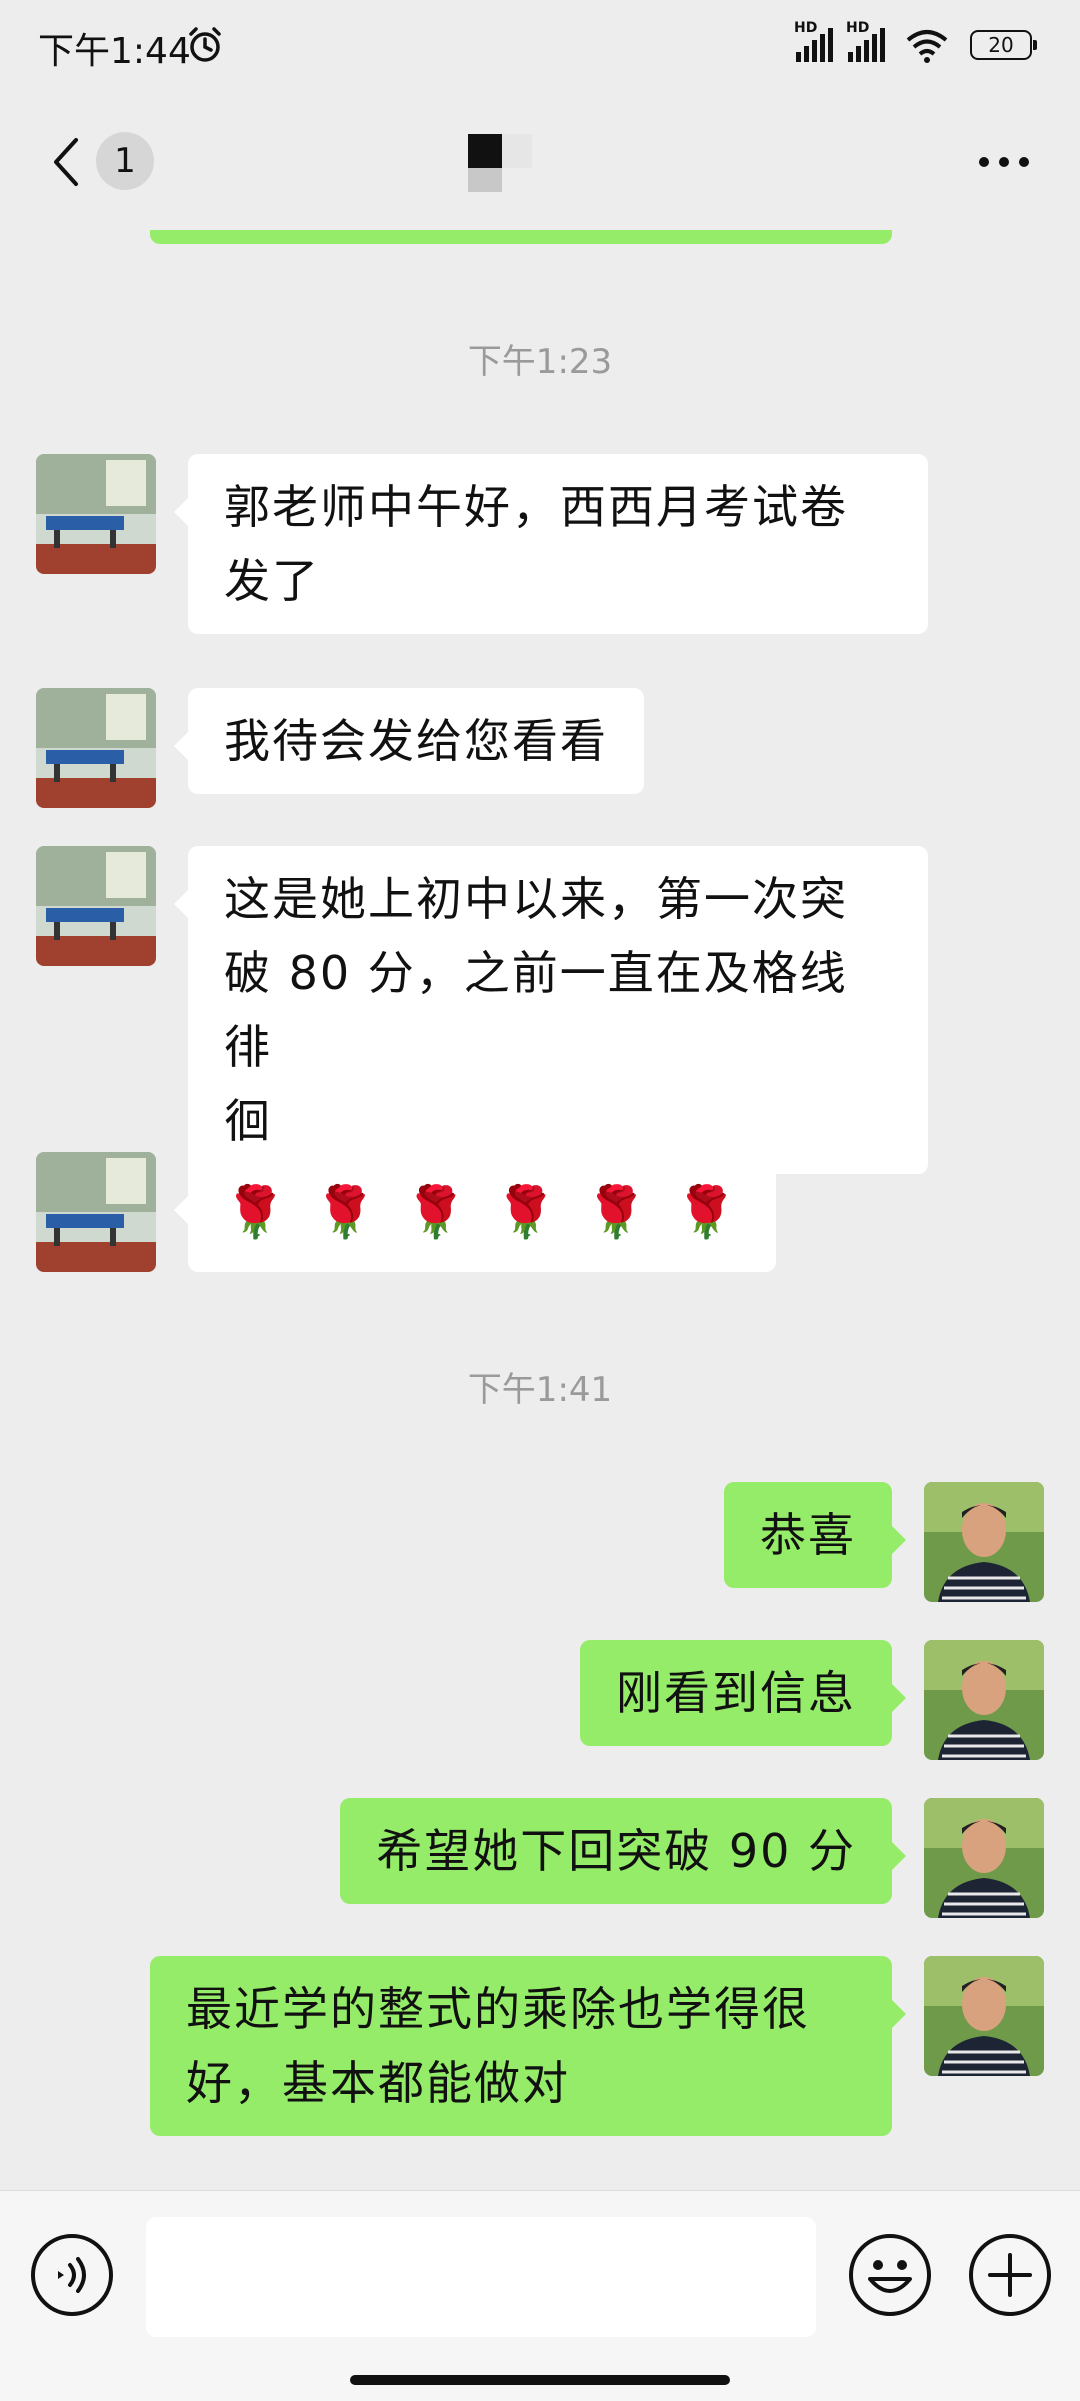  What do you see at coordinates (623, 1851) in the screenshot?
I see `outgoing-message: 希望她下回突破 90 分` at bounding box center [623, 1851].